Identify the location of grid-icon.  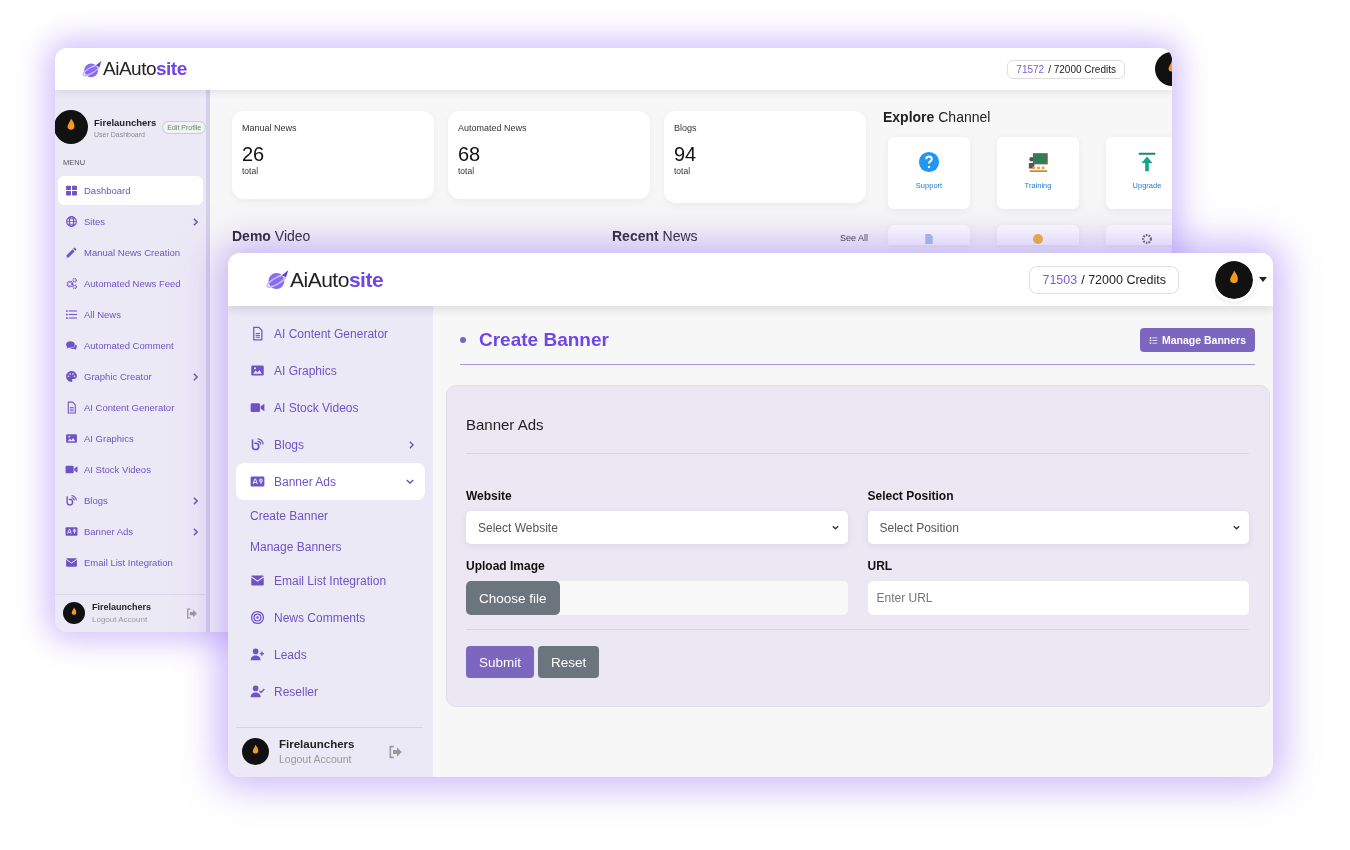
(71, 190).